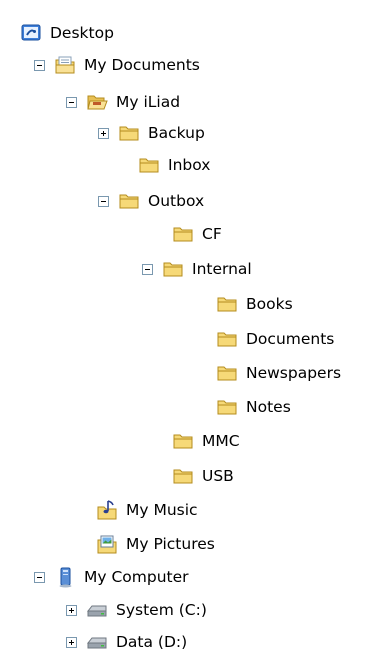 This screenshot has height=658, width=384. Describe the element at coordinates (212, 234) in the screenshot. I see `tree-item-label: CF` at that location.